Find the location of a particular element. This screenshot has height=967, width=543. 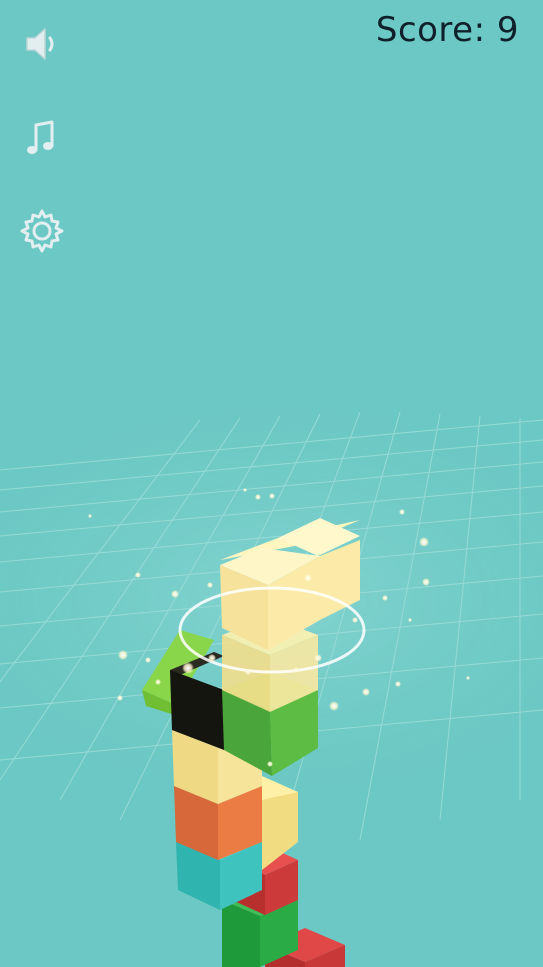

sound-toggle-button is located at coordinates (42, 44).